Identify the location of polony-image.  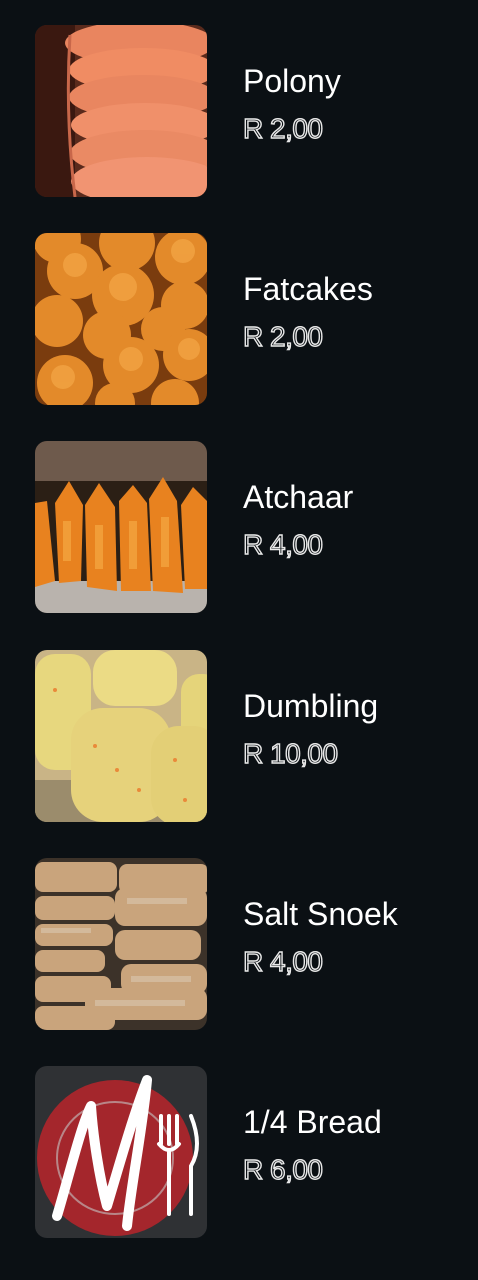
(121, 111).